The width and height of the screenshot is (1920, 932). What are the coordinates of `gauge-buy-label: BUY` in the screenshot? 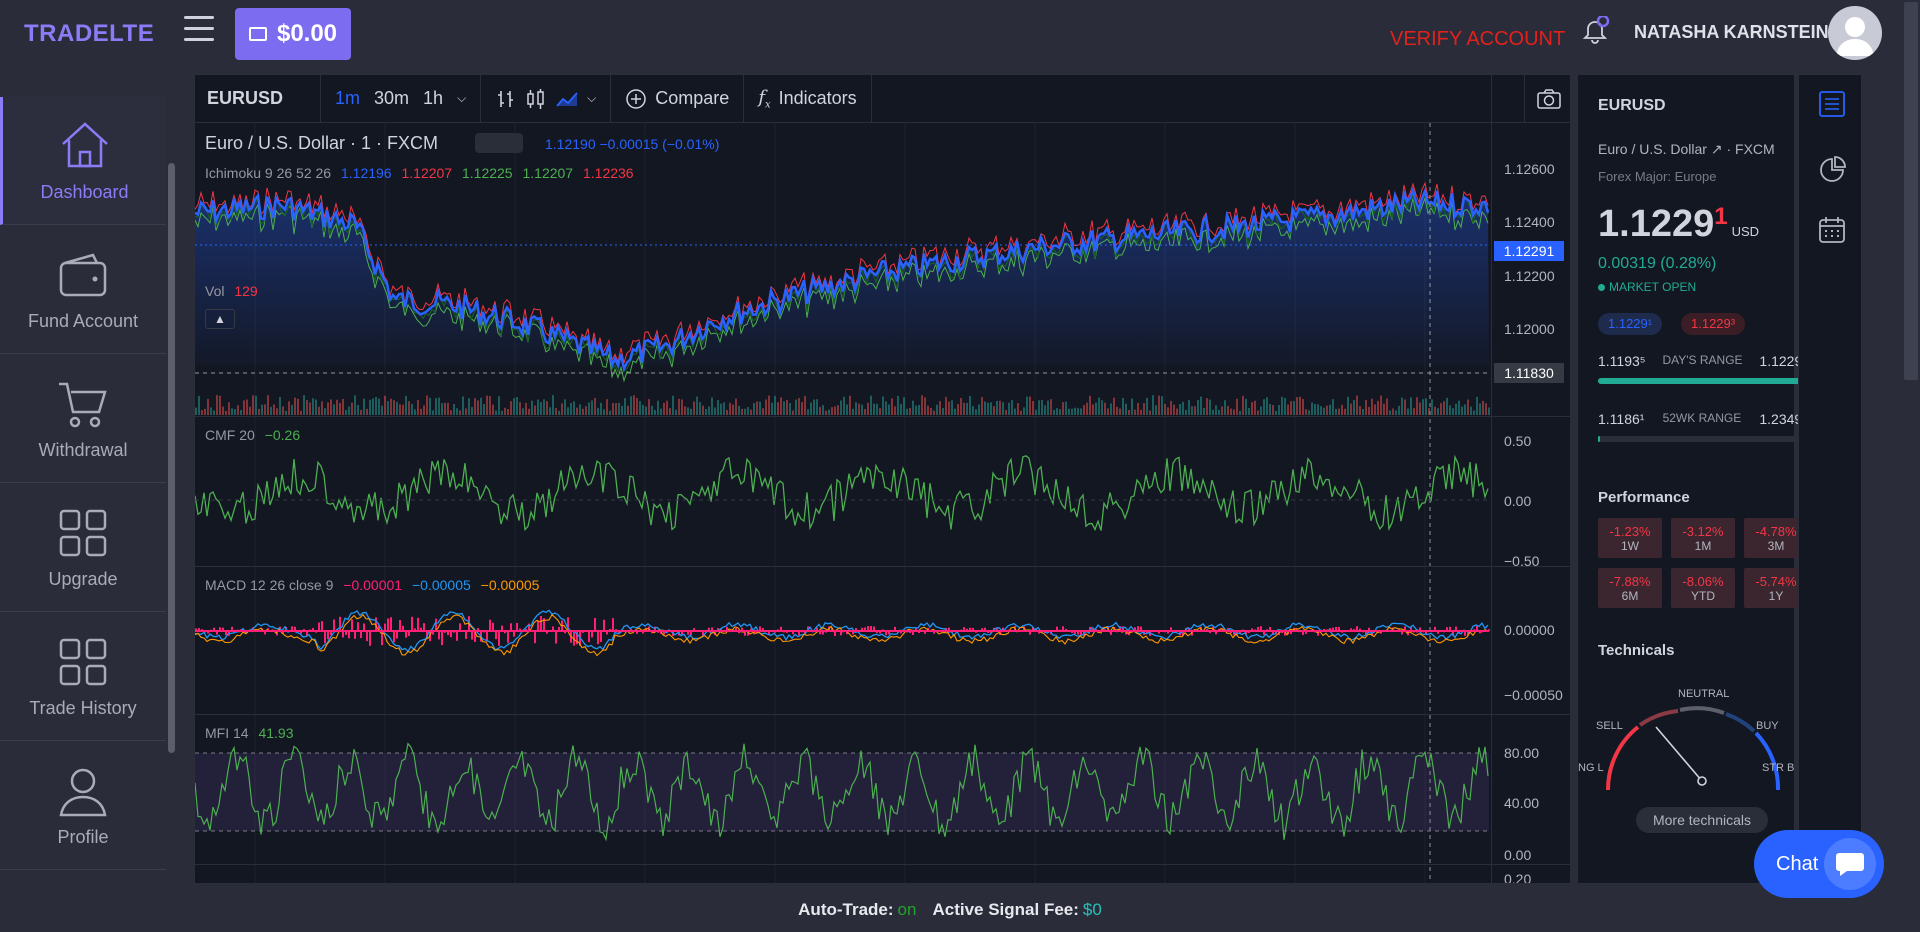 It's located at (1767, 726).